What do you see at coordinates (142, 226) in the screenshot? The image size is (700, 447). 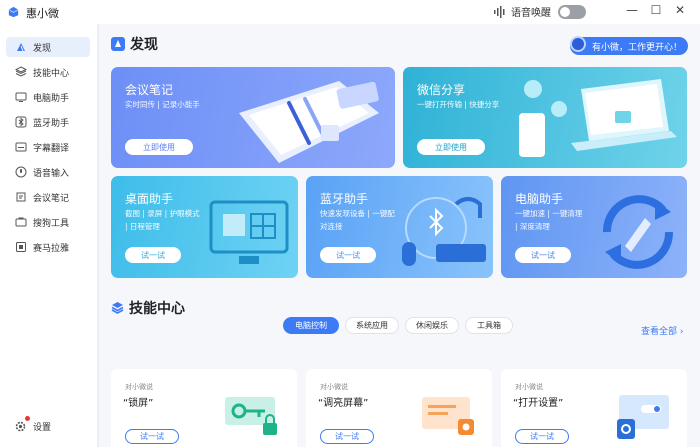 I see `subtitle-line: | 日程管理` at bounding box center [142, 226].